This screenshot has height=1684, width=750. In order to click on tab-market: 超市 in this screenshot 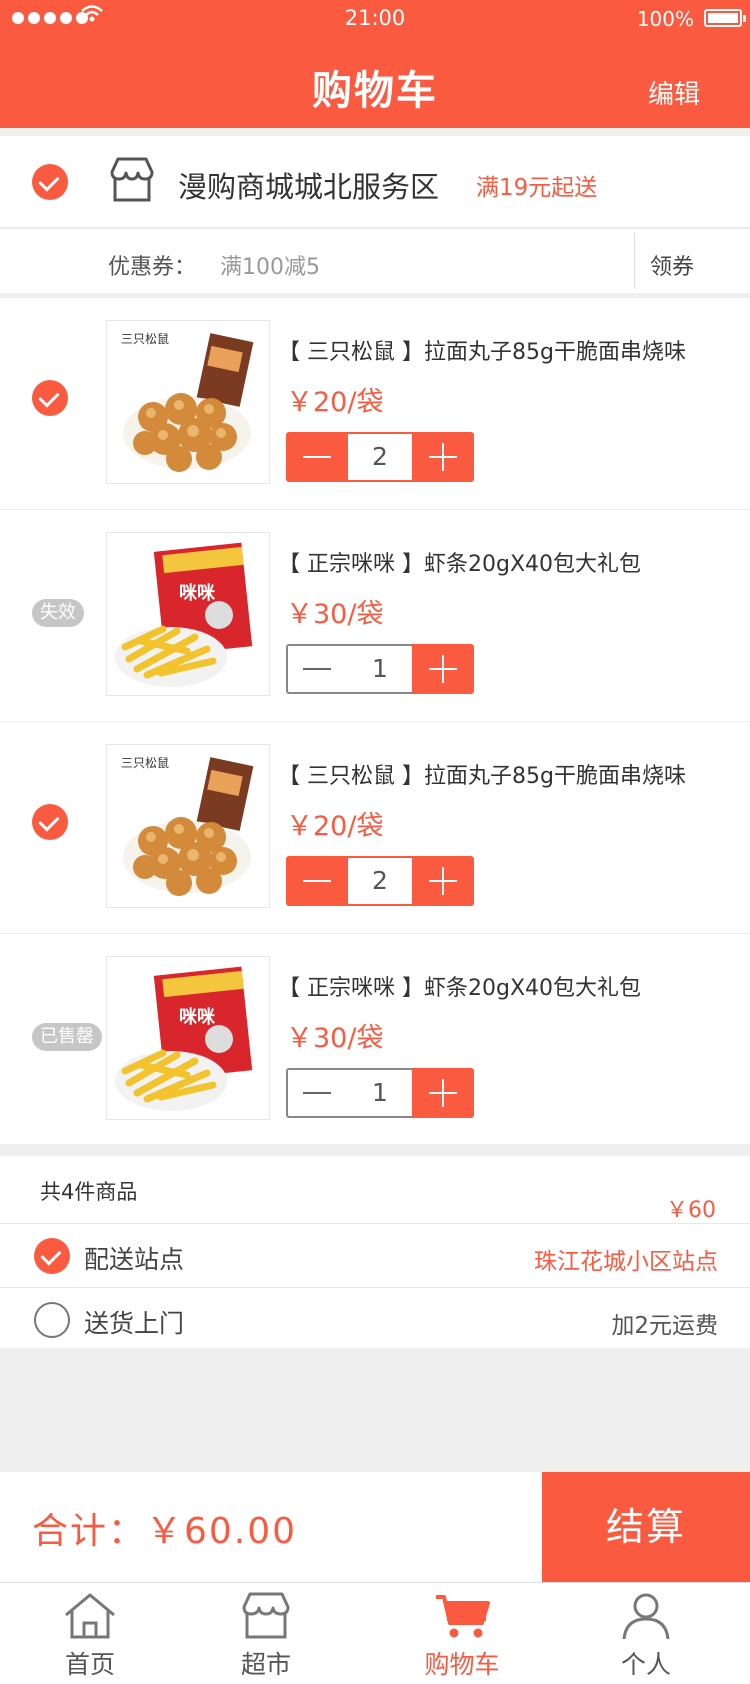, I will do `click(266, 1633)`.